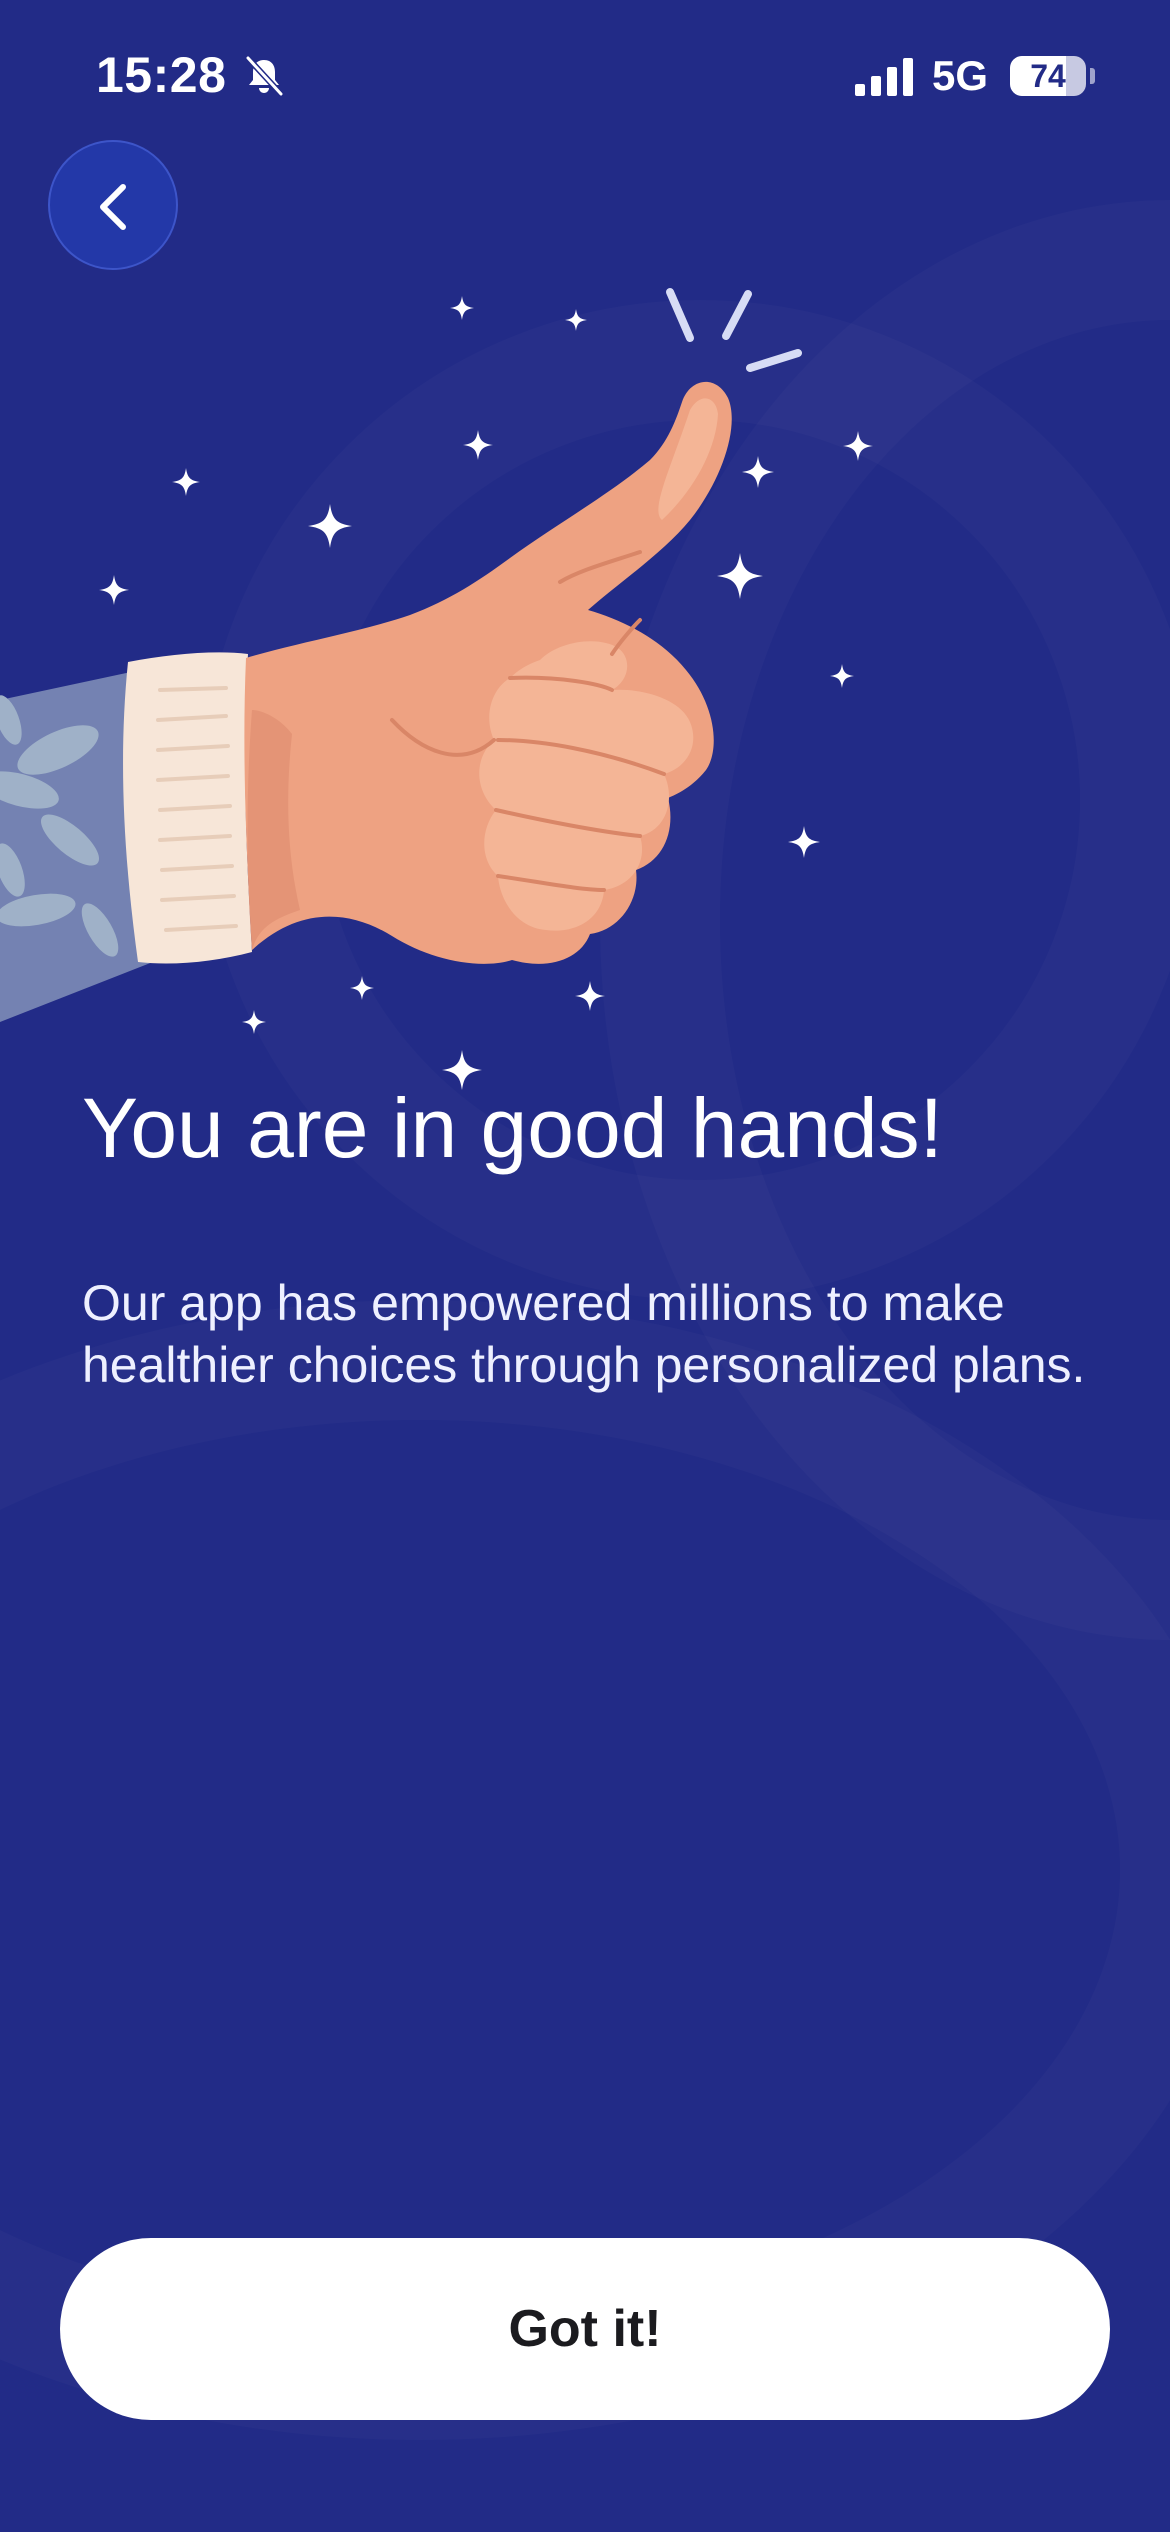 Image resolution: width=1170 pixels, height=2532 pixels. I want to click on hand, so click(488, 672).